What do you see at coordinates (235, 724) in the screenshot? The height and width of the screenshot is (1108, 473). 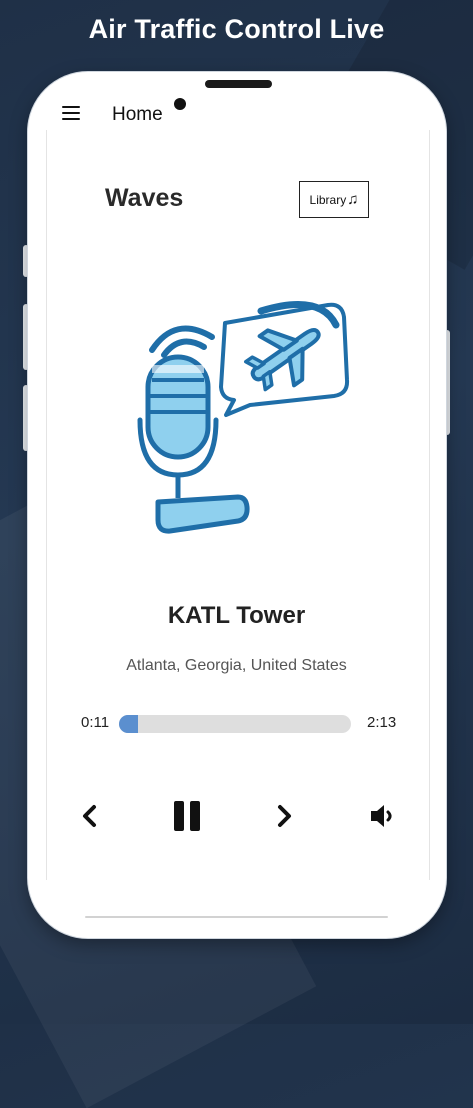 I see `progress-bar` at bounding box center [235, 724].